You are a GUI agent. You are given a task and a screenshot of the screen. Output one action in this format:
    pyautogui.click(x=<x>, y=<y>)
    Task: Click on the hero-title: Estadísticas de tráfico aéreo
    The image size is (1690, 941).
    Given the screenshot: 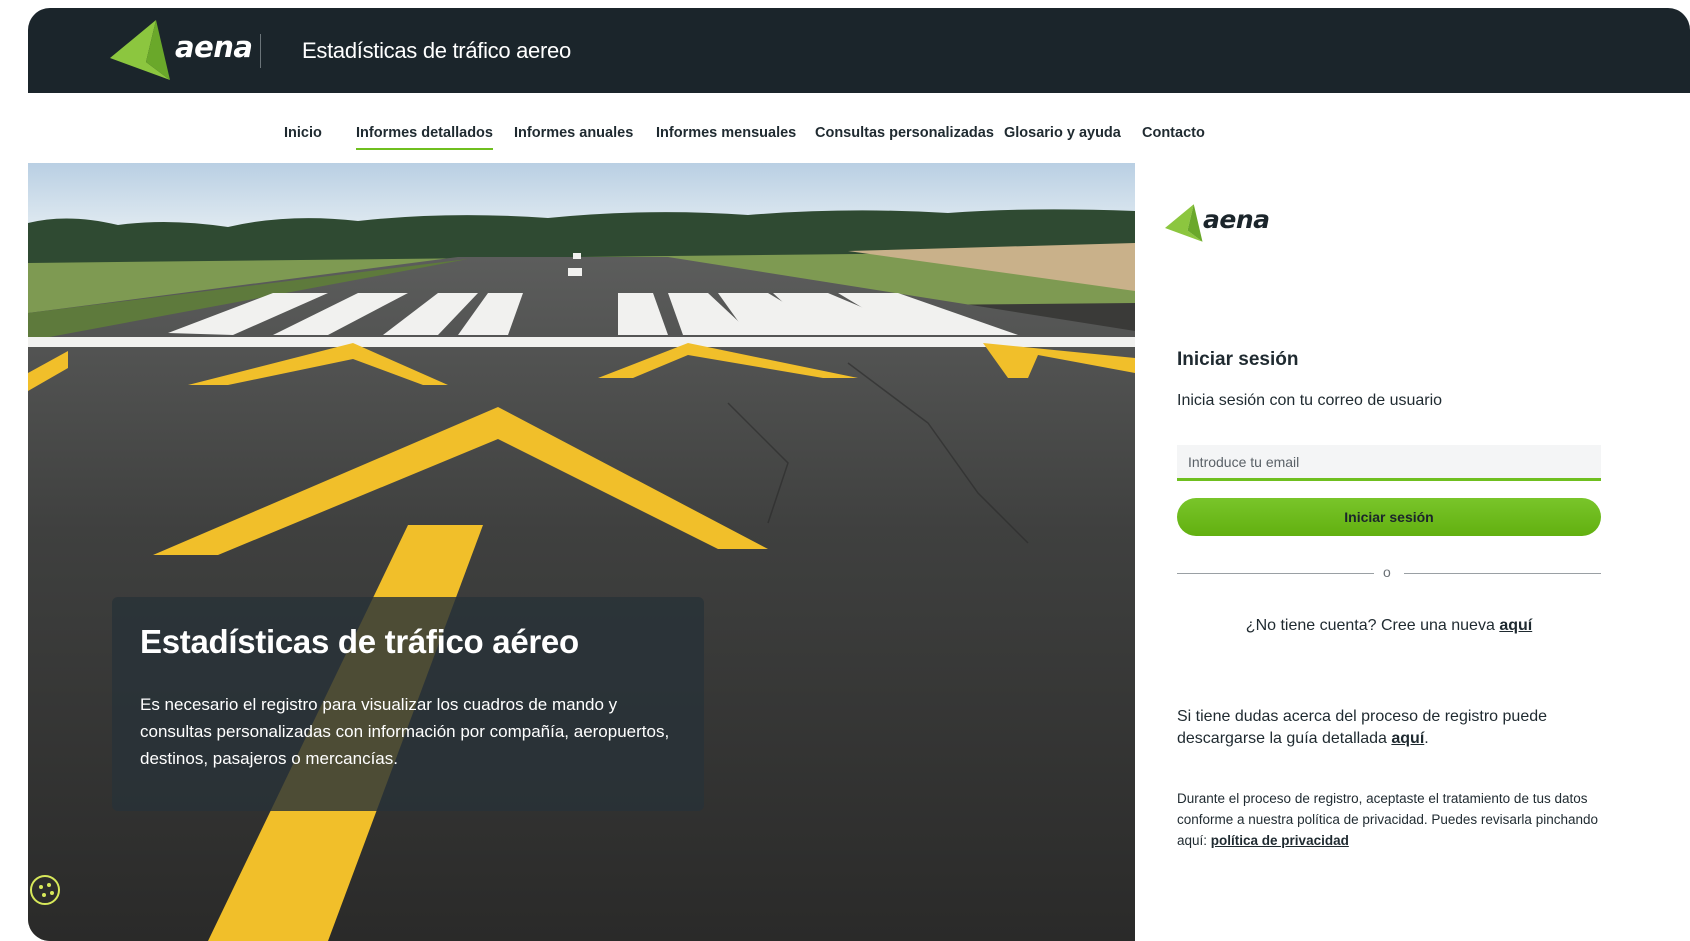 What is the action you would take?
    pyautogui.click(x=359, y=641)
    